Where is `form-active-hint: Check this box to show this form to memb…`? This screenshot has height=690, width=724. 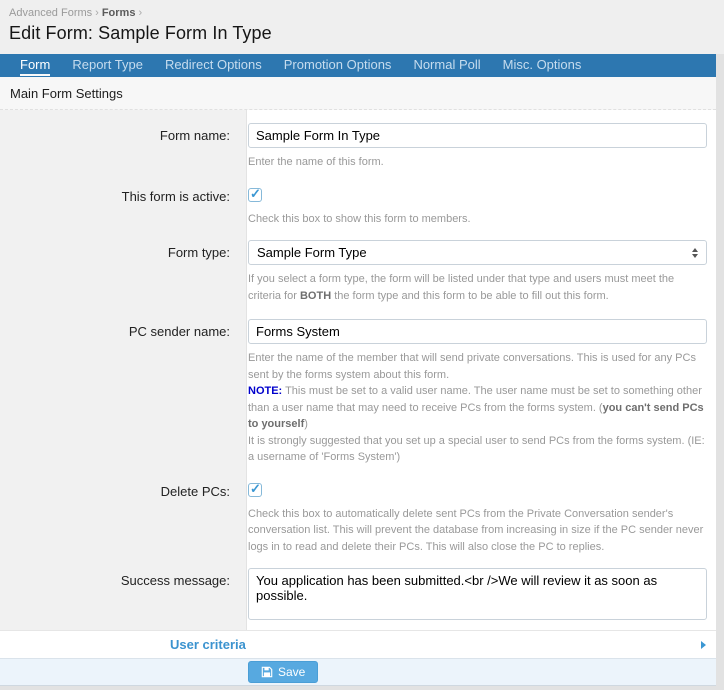
form-active-hint: Check this box to show this form to memb… is located at coordinates (359, 218).